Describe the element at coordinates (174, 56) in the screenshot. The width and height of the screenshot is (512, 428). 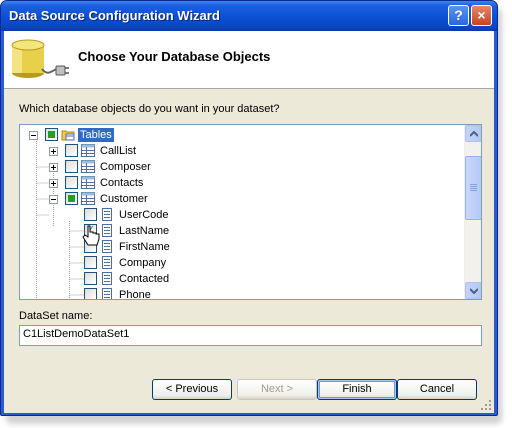
I see `page-title: Choose Your Database Objects` at that location.